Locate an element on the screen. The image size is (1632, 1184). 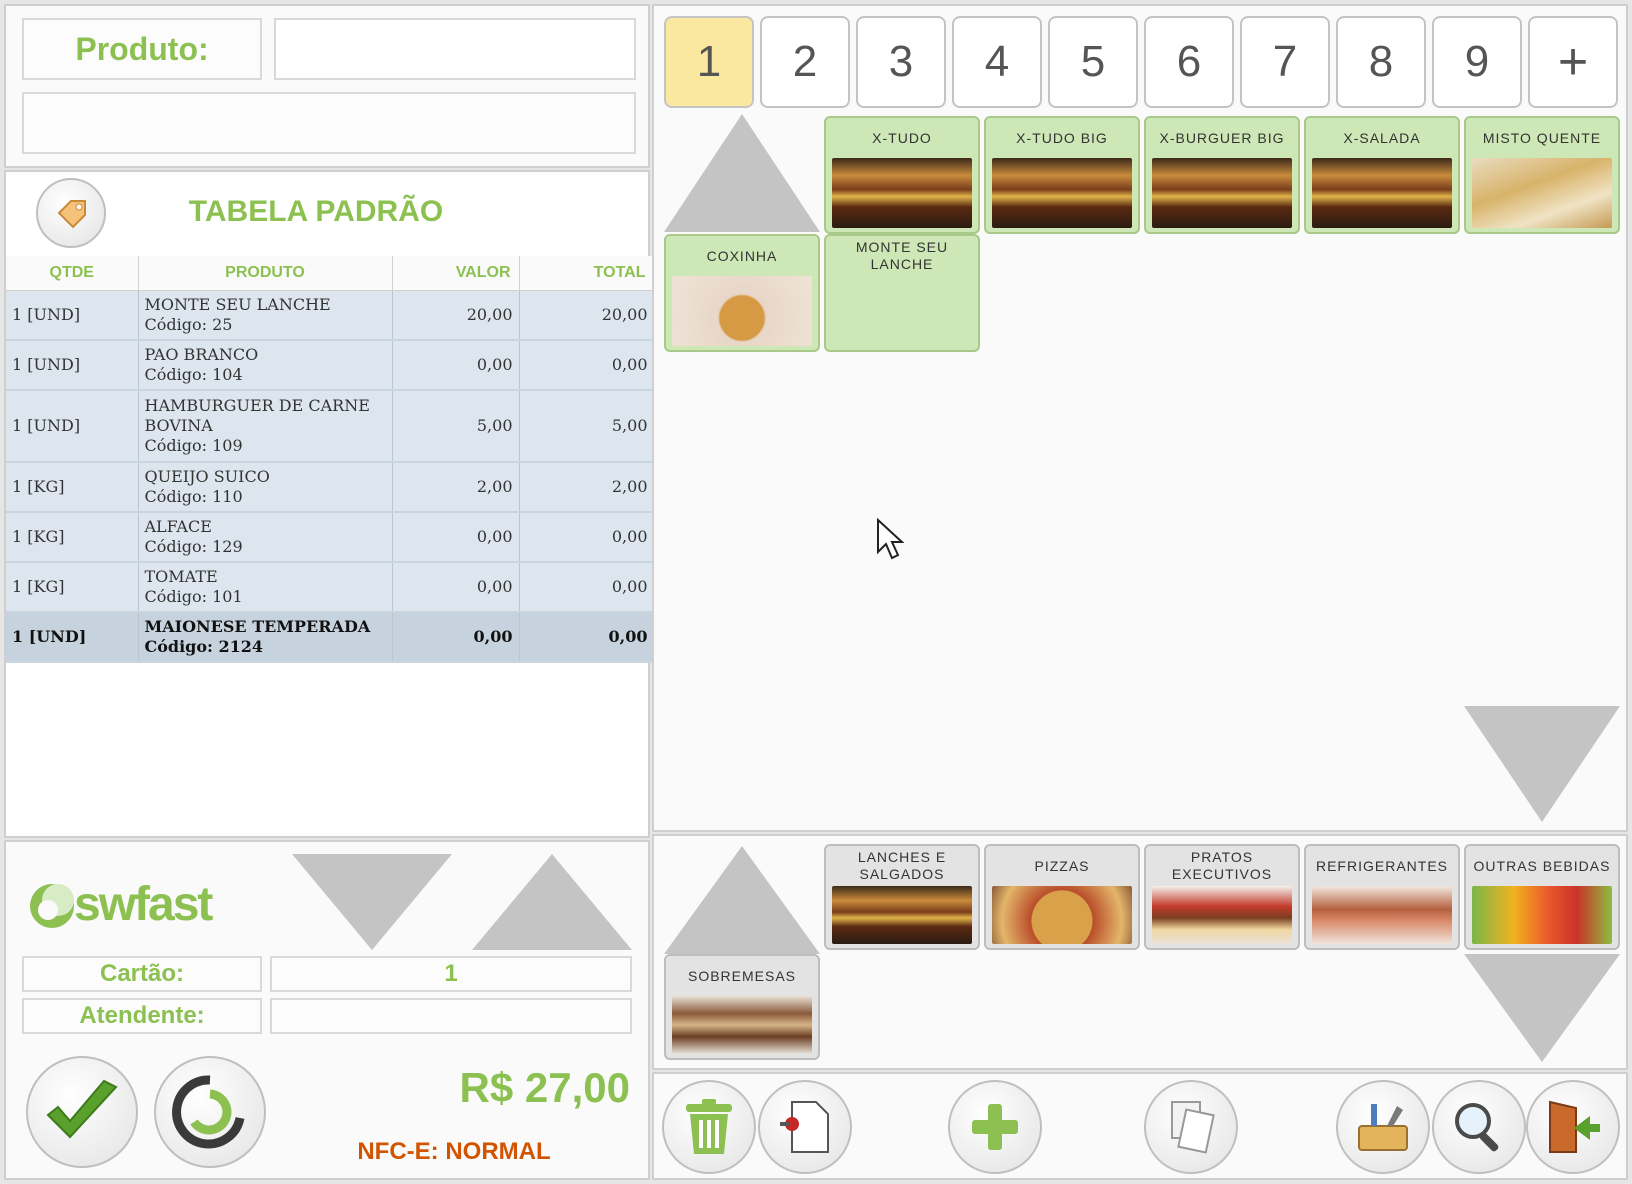
category-tile-pratos-executivos: PRATOS EXECUTIVOS is located at coordinates (1222, 897).